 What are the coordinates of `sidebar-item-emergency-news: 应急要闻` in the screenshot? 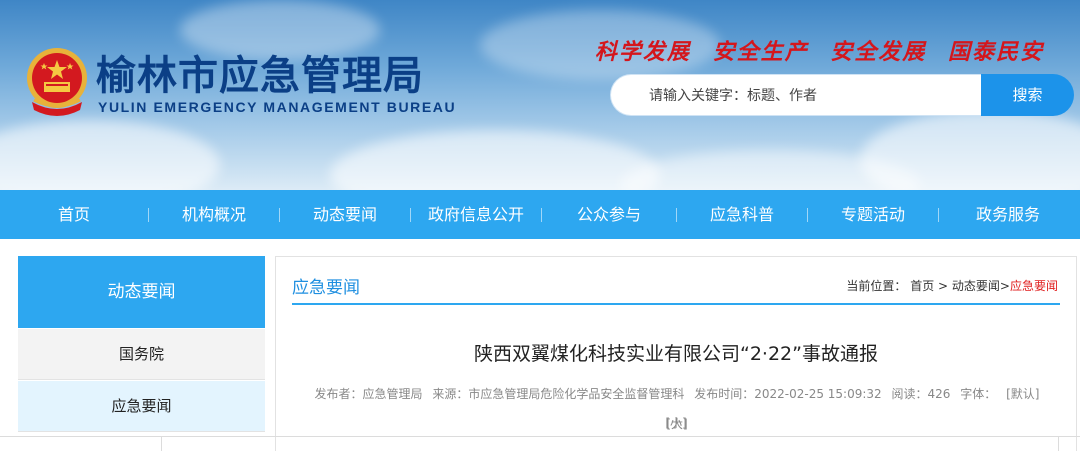 It's located at (141, 406).